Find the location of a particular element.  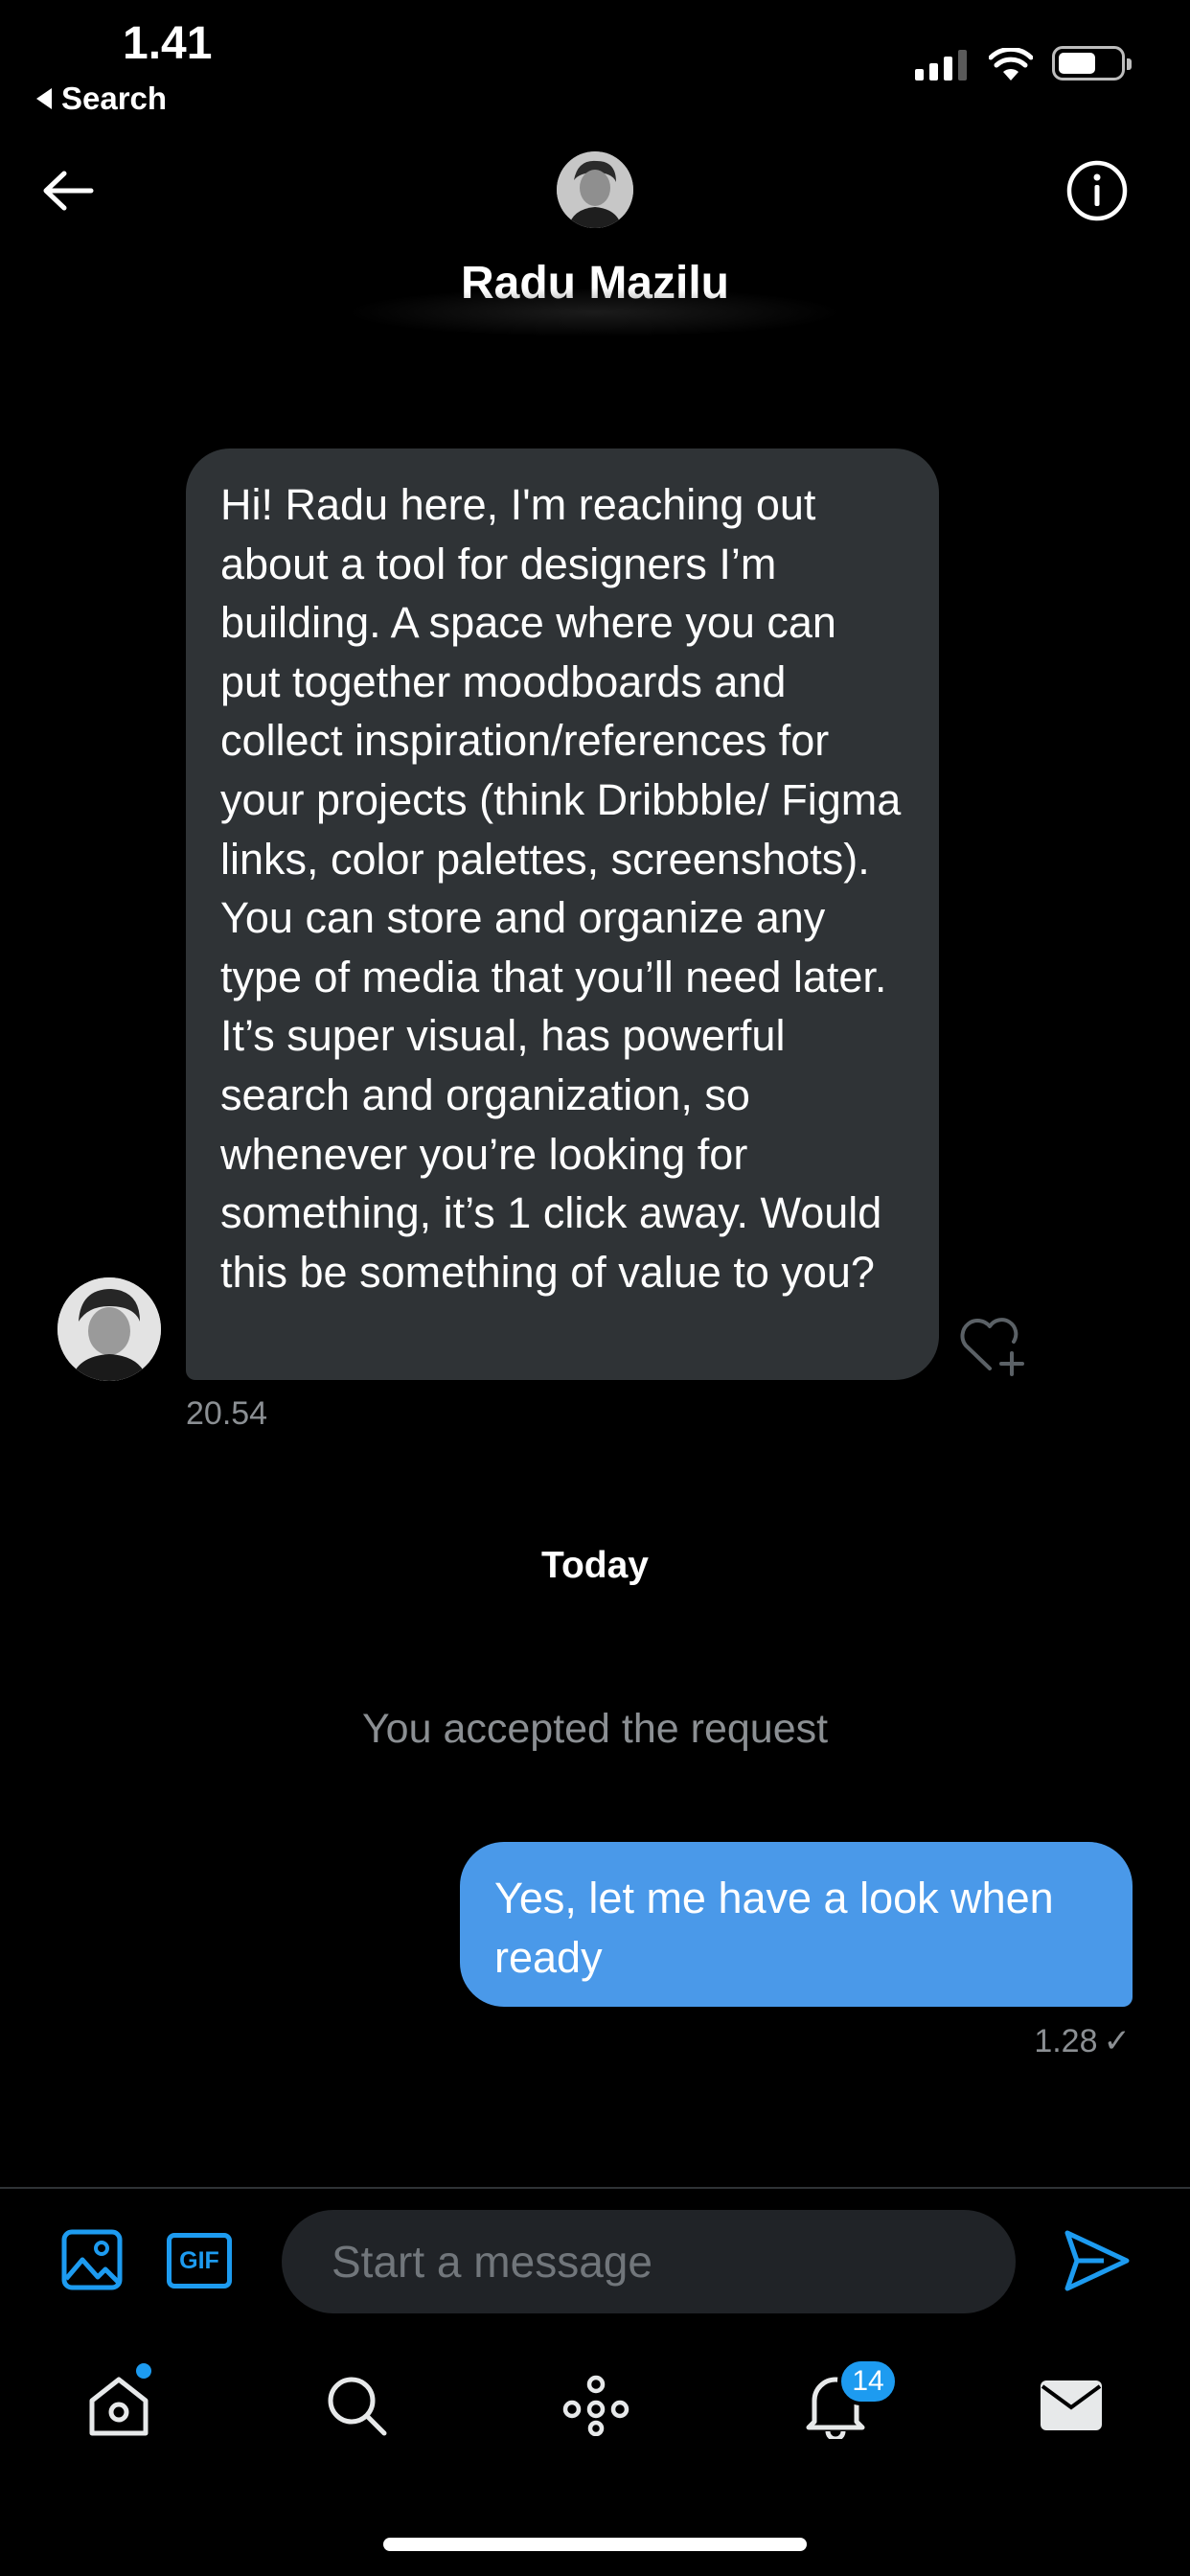

back-arrow-button is located at coordinates (68, 190).